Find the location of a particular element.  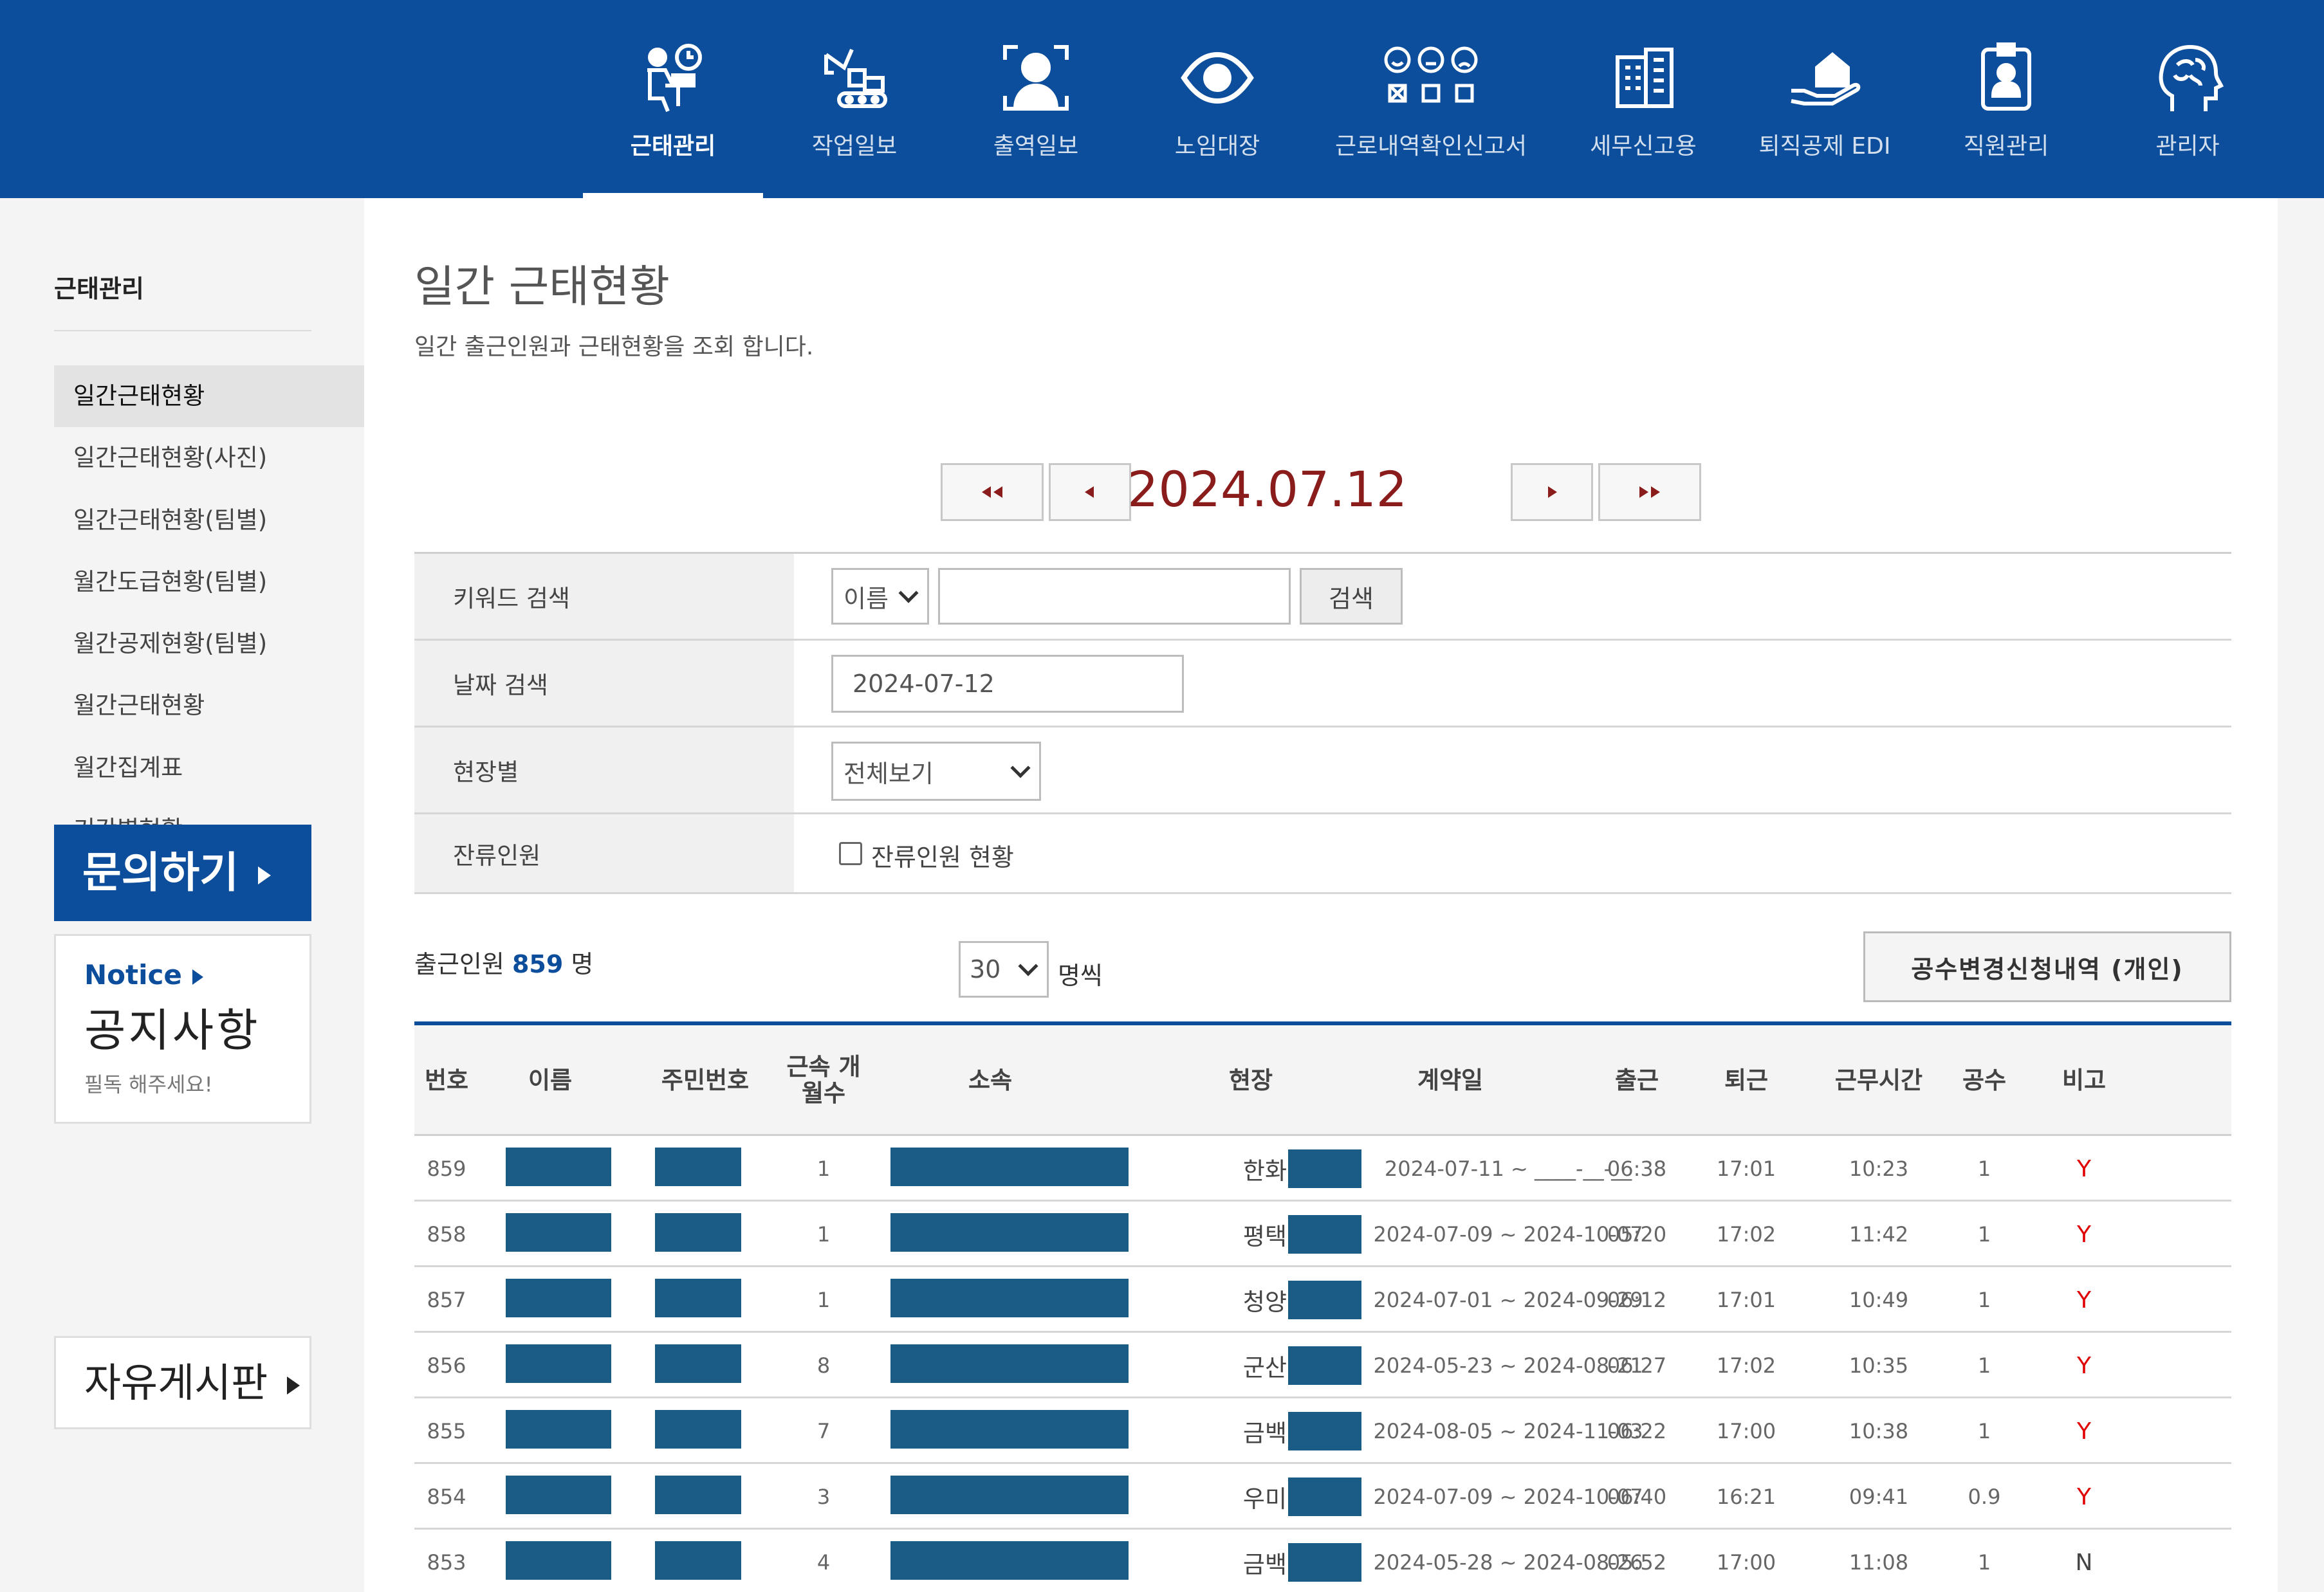

keyword-type-select: 이름 is located at coordinates (880, 596).